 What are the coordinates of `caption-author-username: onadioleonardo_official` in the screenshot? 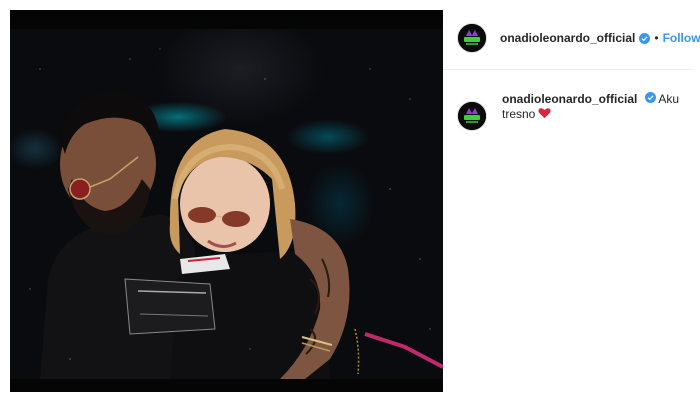 It's located at (569, 99).